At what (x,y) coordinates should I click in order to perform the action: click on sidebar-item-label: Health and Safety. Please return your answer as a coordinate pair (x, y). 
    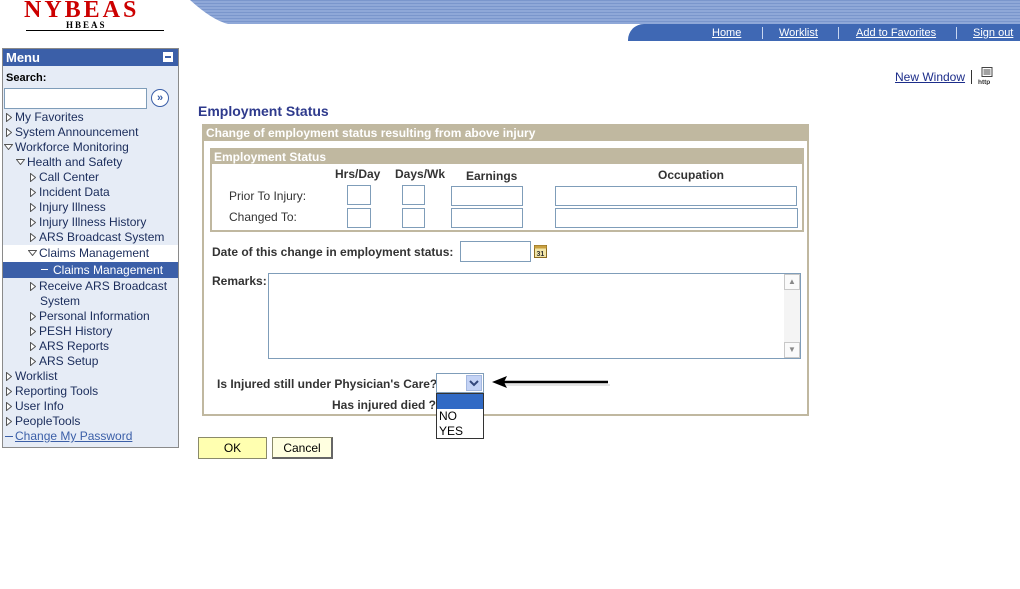
    Looking at the image, I should click on (75, 162).